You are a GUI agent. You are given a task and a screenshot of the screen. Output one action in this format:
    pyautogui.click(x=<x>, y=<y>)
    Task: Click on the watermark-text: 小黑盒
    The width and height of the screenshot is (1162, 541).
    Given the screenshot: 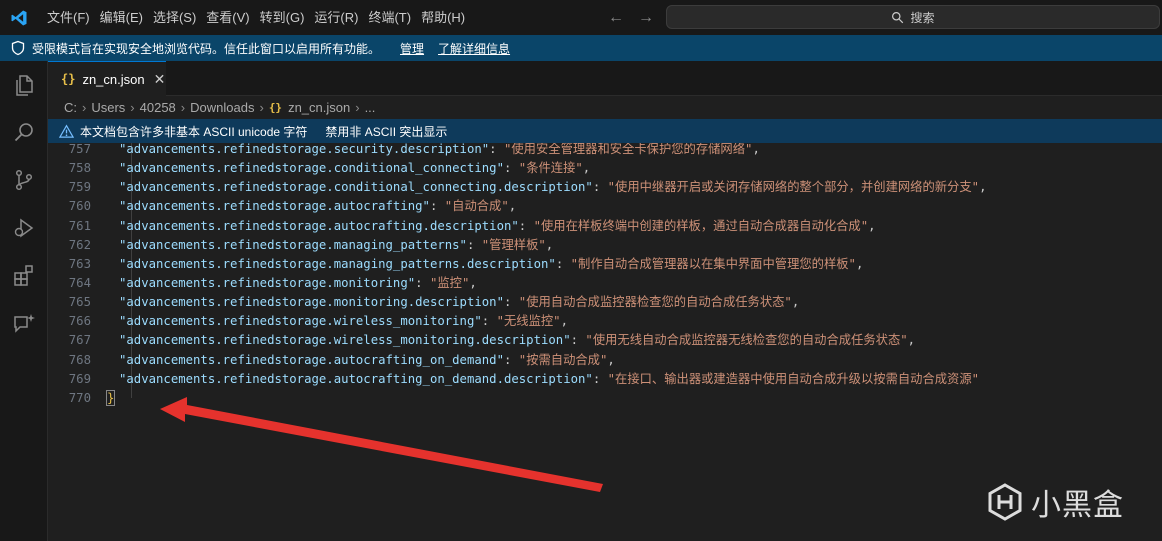 What is the action you would take?
    pyautogui.click(x=1077, y=505)
    